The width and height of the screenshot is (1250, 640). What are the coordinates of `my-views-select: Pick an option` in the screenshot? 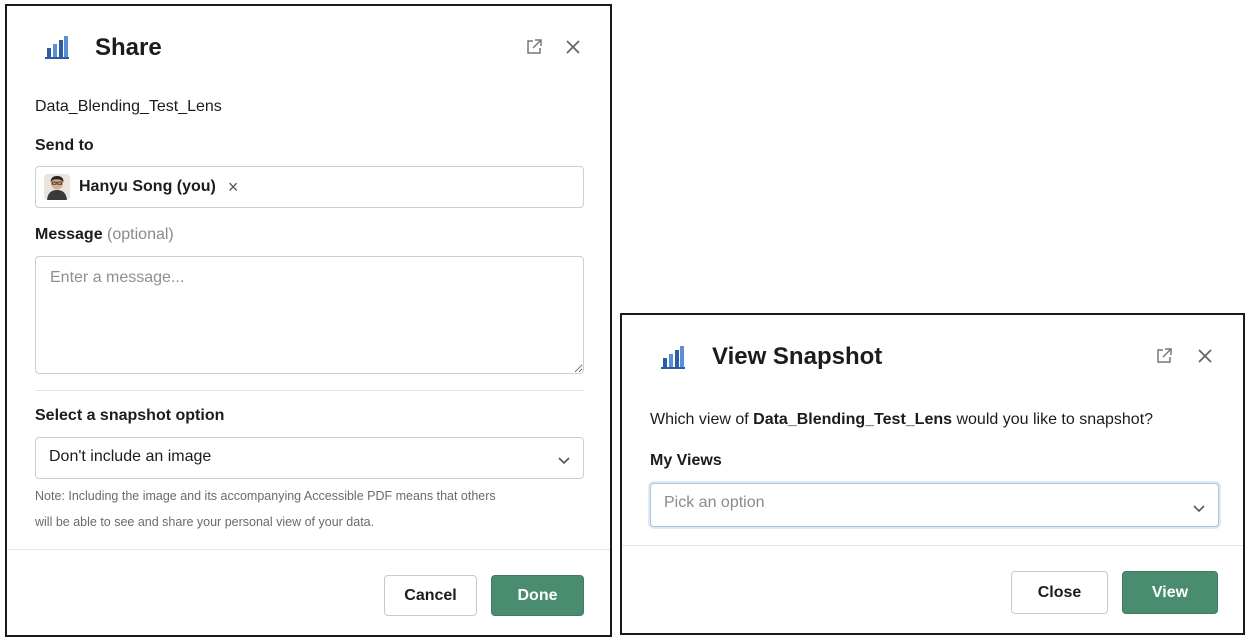 It's located at (934, 505).